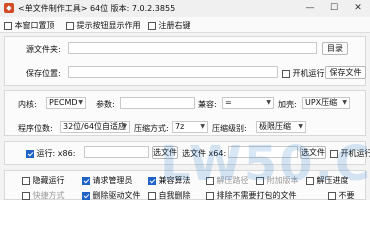 This screenshot has width=370, height=240. Describe the element at coordinates (86, 180) in the screenshot. I see `request-admin-checkbox` at that location.